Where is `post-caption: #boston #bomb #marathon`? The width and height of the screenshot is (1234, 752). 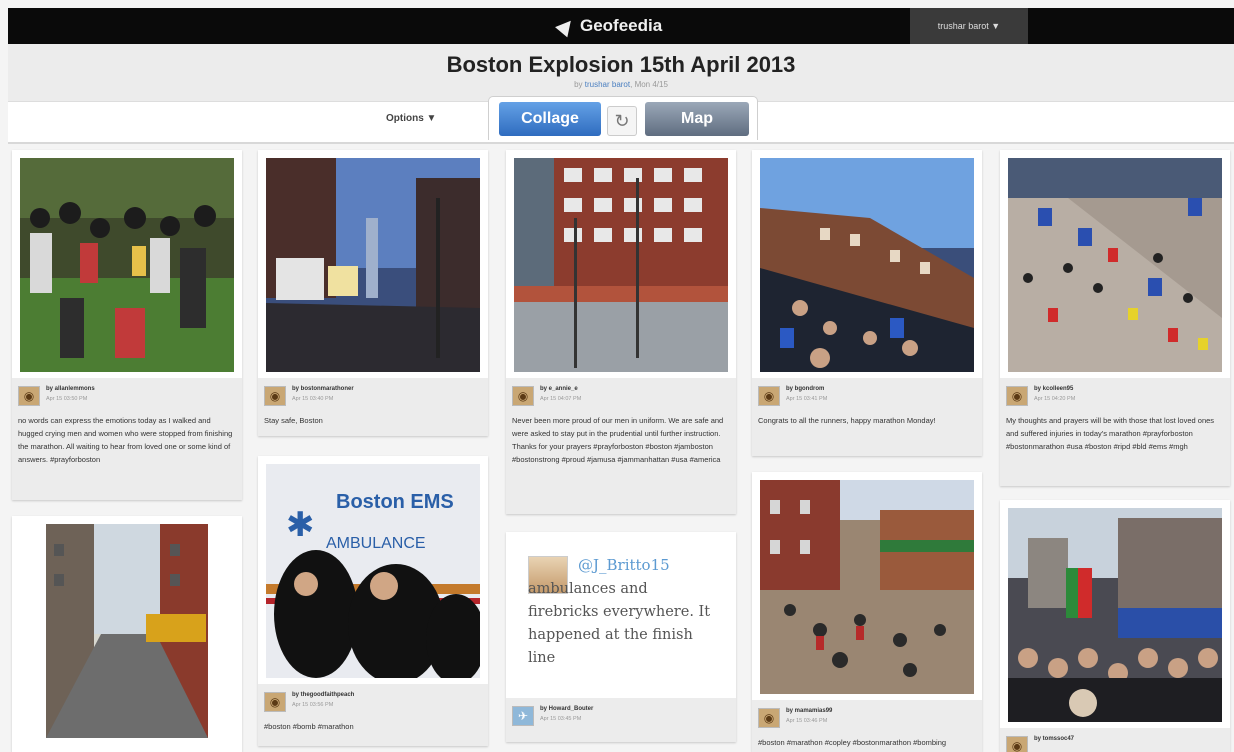 post-caption: #boston #bomb #marathon is located at coordinates (309, 726).